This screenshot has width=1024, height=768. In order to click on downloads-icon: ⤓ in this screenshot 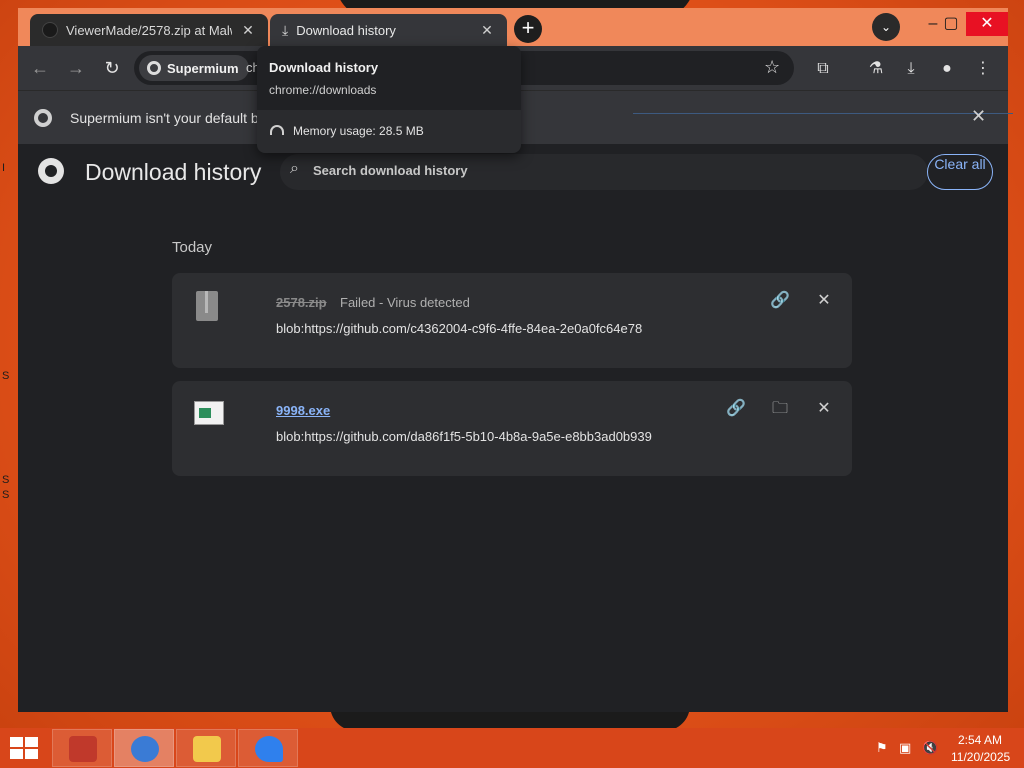, I will do `click(911, 69)`.